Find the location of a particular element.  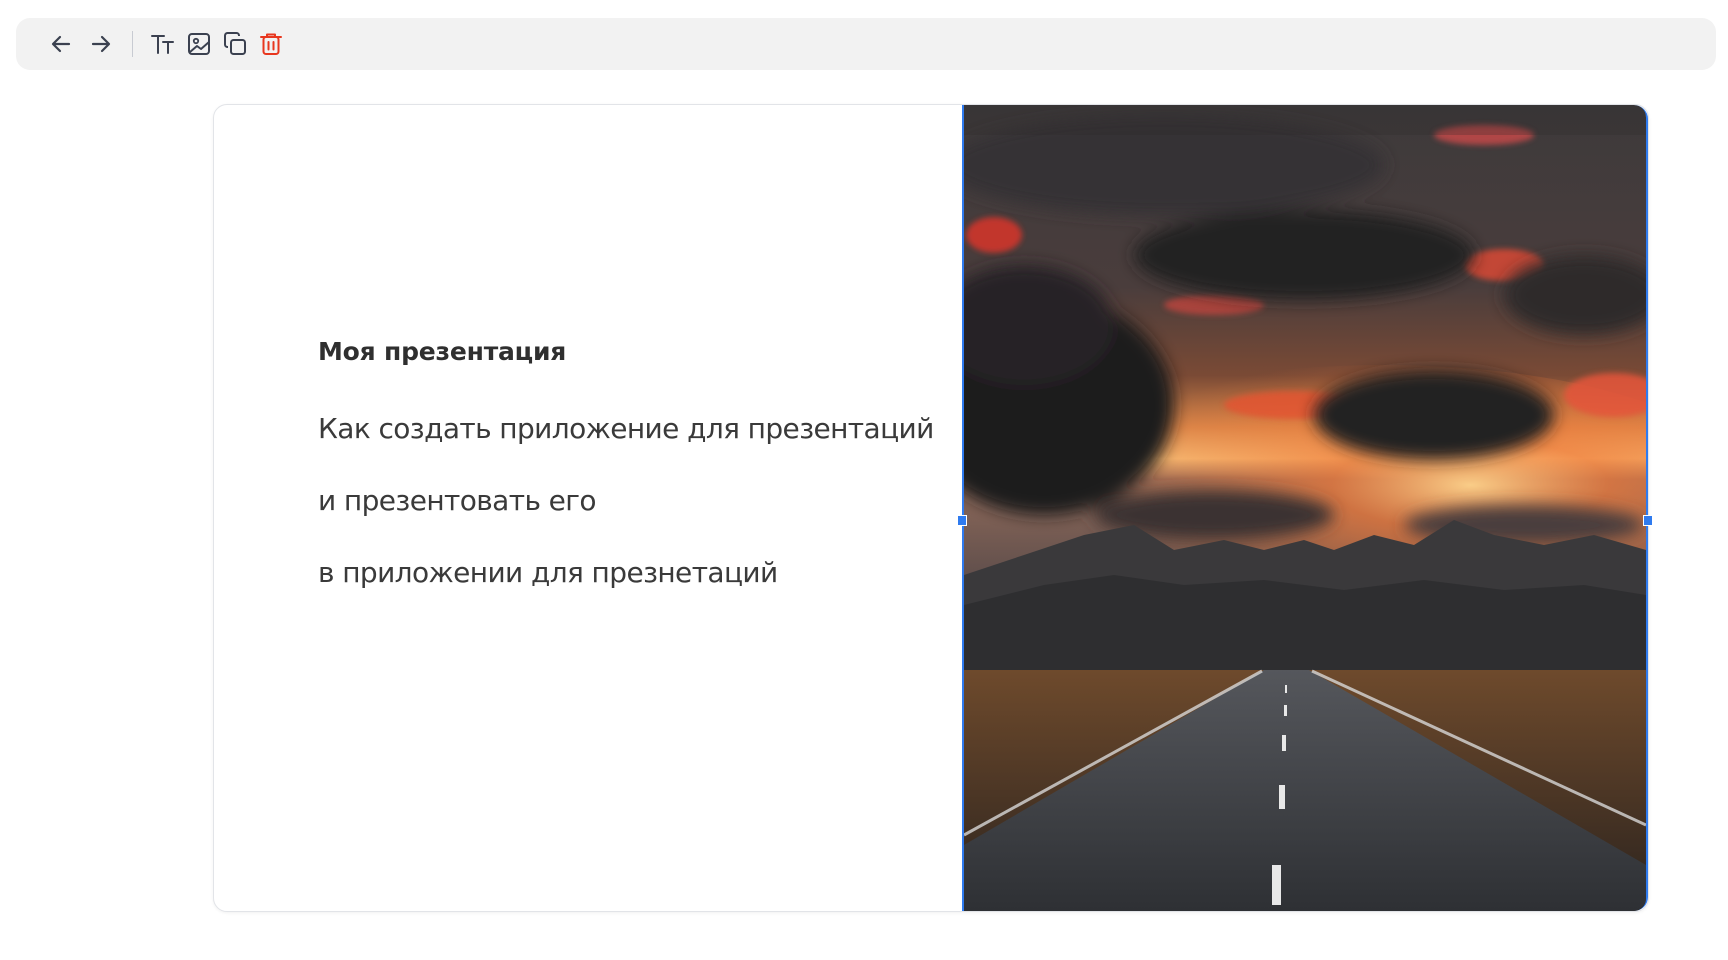

slide-text-line-1: Как создать приложение для презентаций is located at coordinates (638, 429).